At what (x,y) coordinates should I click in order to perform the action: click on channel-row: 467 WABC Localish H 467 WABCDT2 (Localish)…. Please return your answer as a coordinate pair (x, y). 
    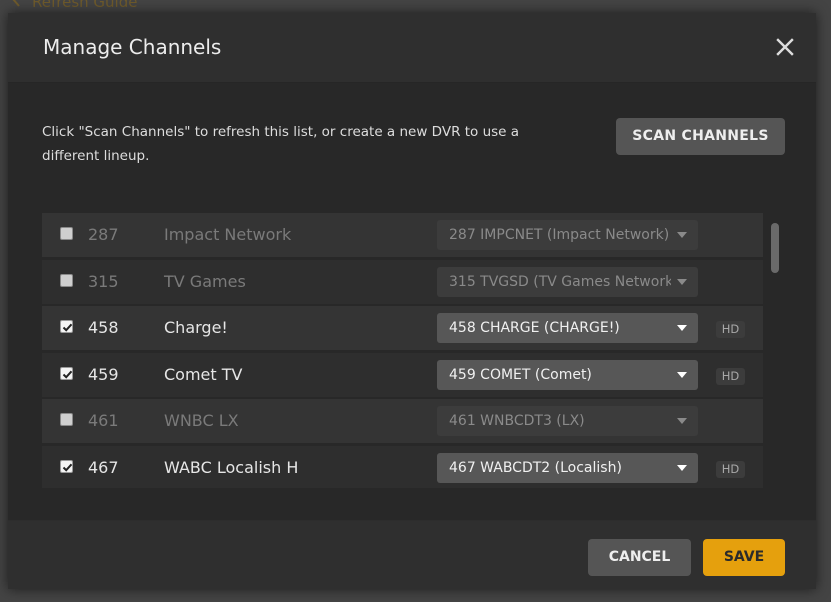
    Looking at the image, I should click on (402, 467).